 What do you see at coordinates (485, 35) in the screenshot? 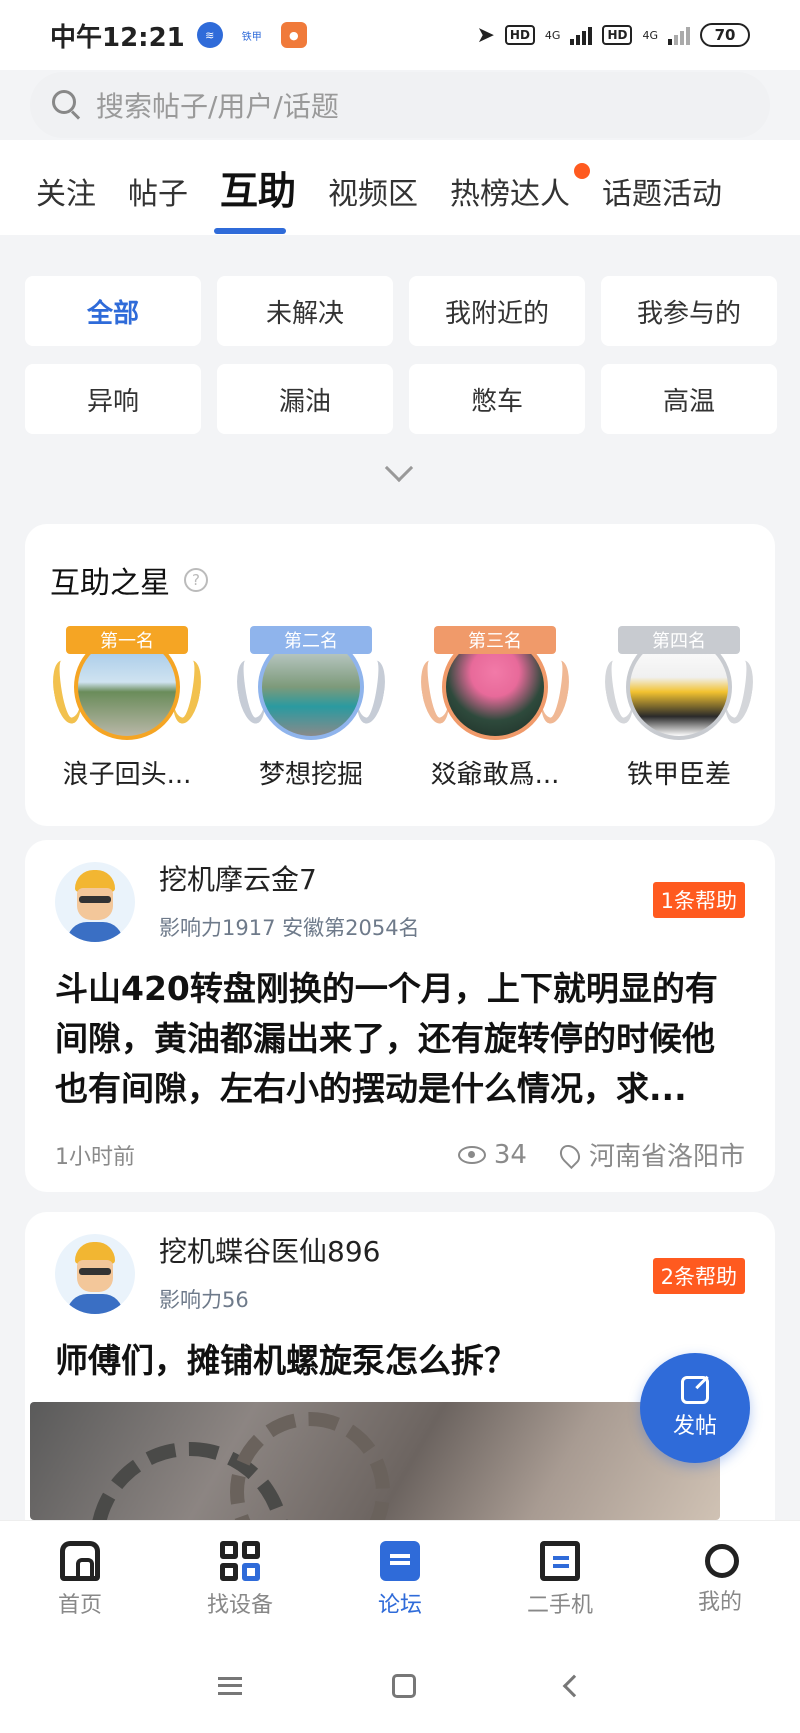
I see `location-icon: ➤` at bounding box center [485, 35].